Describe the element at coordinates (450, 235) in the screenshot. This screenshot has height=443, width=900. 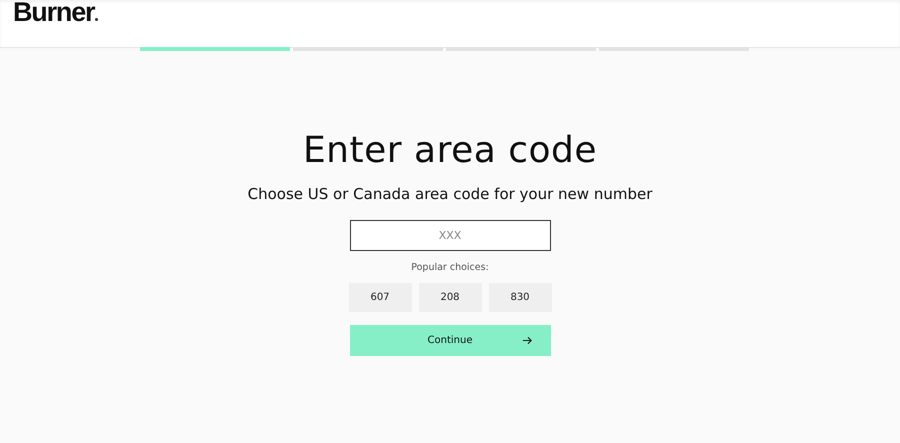
I see `area-code-field: XXX` at that location.